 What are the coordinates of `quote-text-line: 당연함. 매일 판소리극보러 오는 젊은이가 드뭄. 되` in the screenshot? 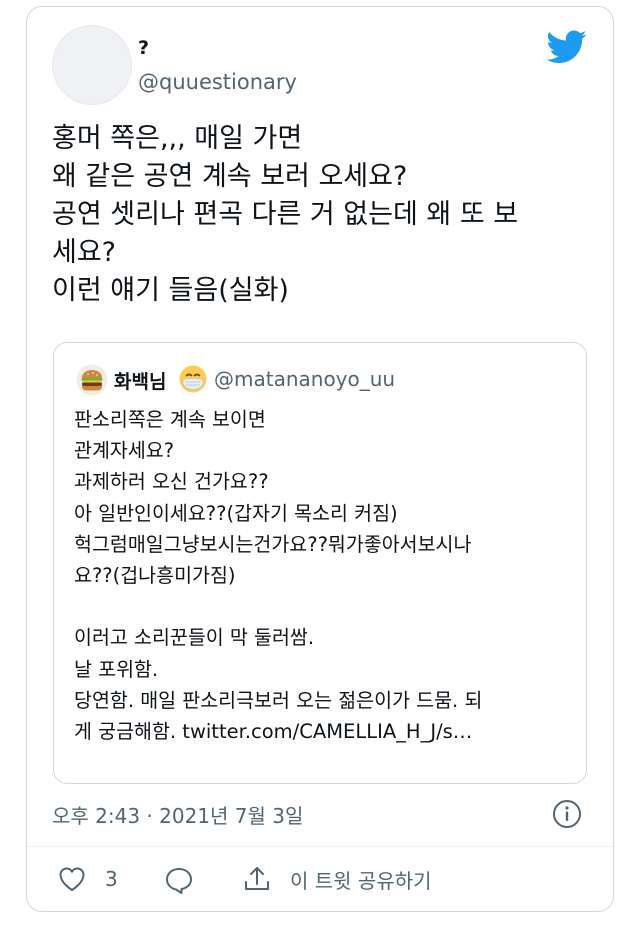 It's located at (278, 700).